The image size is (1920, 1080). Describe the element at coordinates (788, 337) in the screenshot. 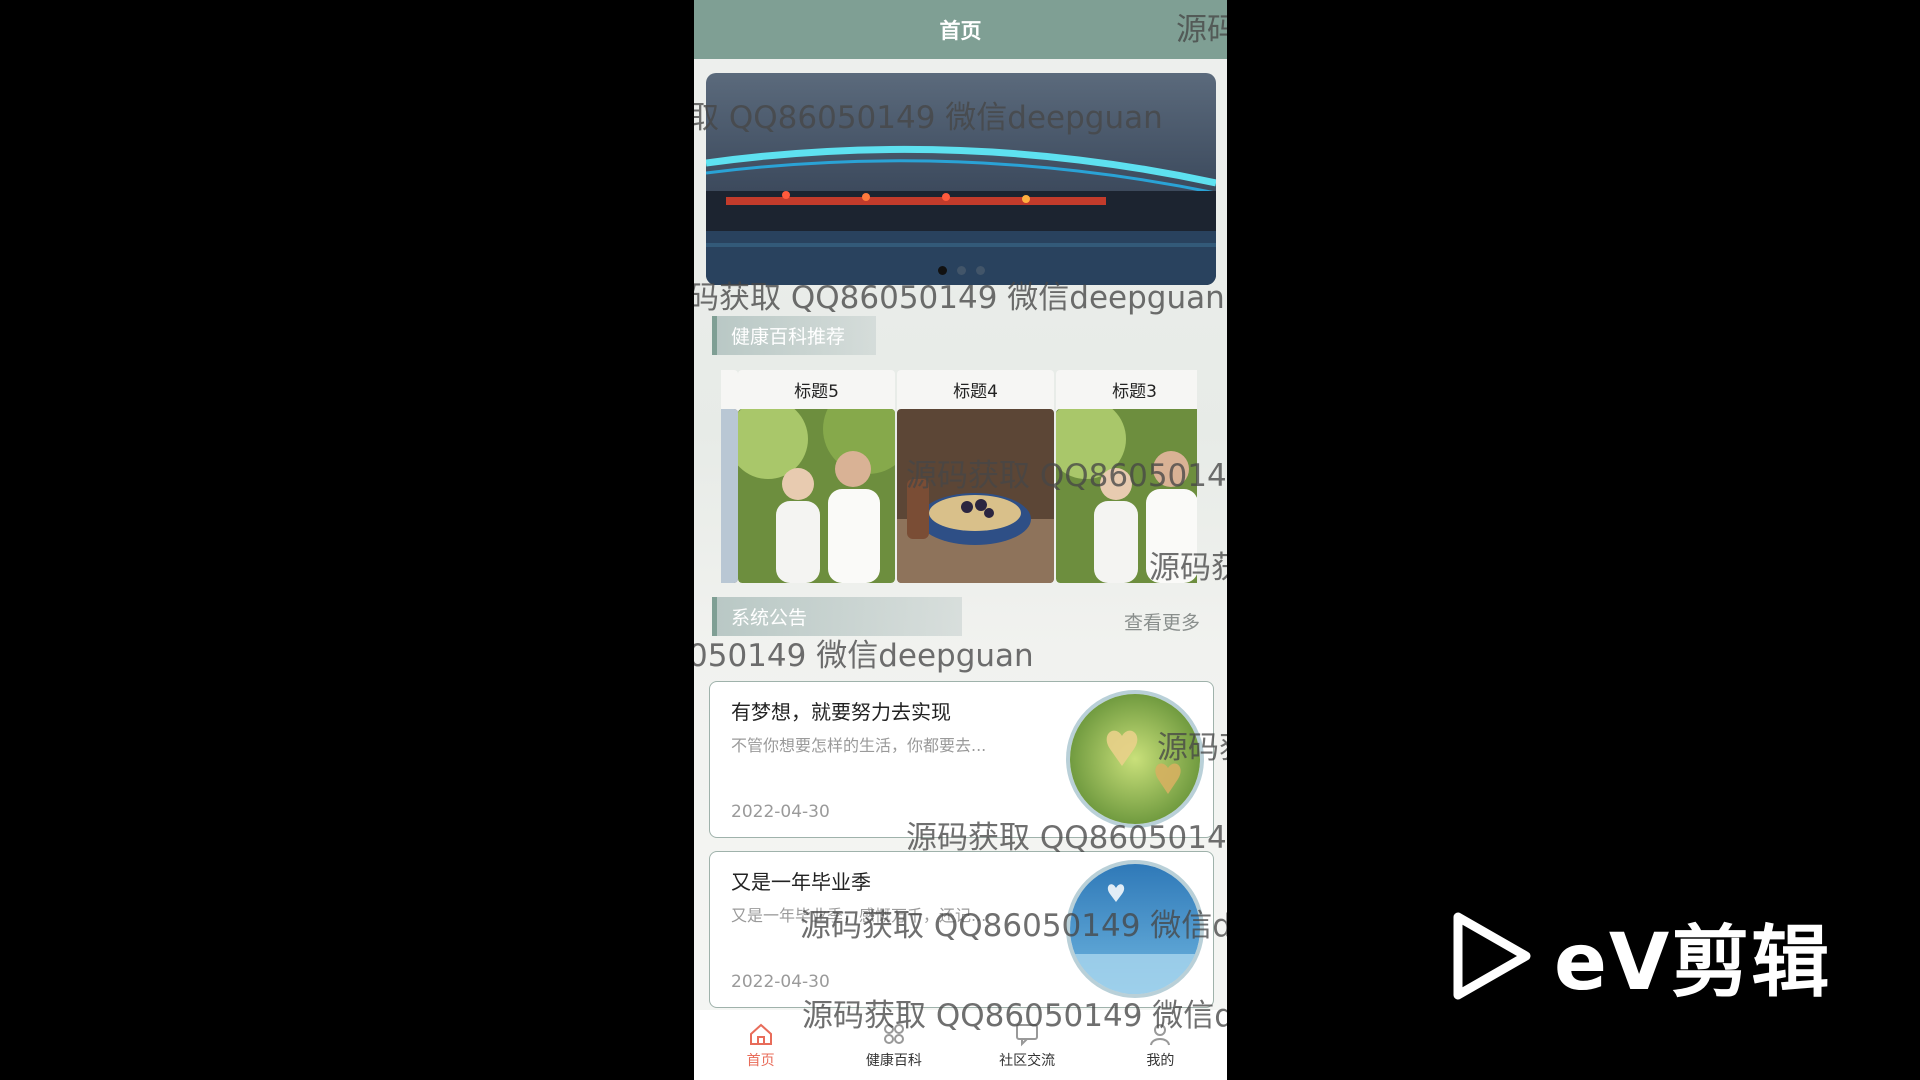

I see `section-title: 健康百科推荐` at that location.